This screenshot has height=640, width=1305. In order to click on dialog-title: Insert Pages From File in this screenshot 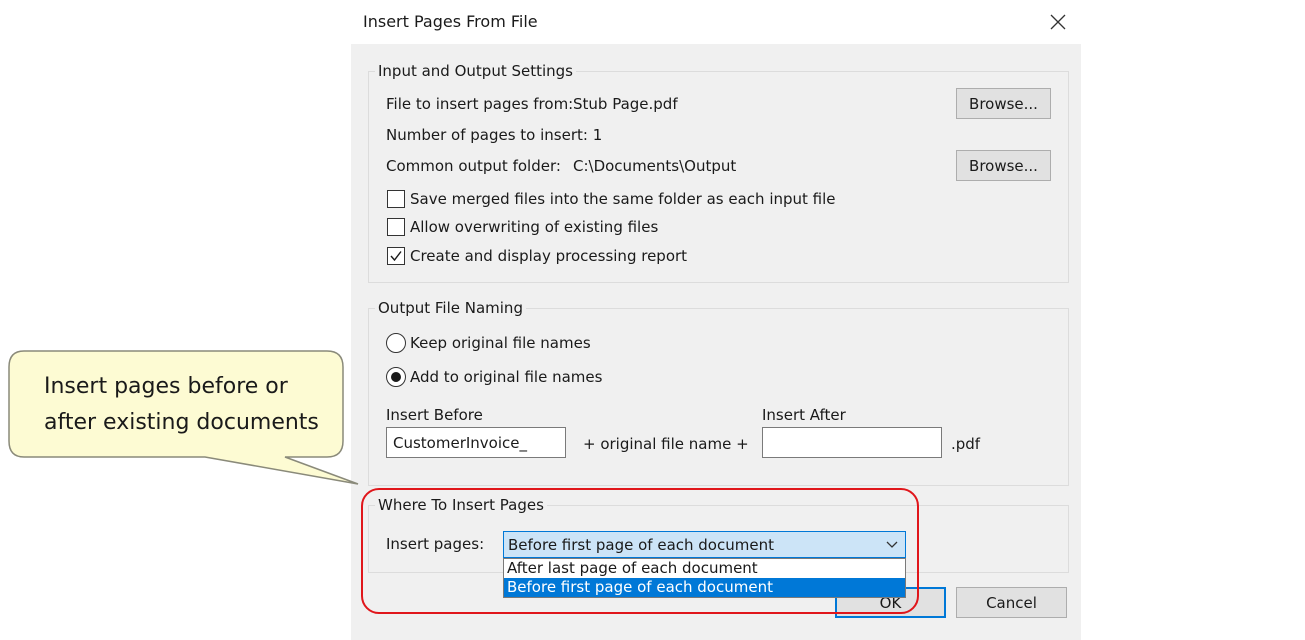, I will do `click(450, 21)`.